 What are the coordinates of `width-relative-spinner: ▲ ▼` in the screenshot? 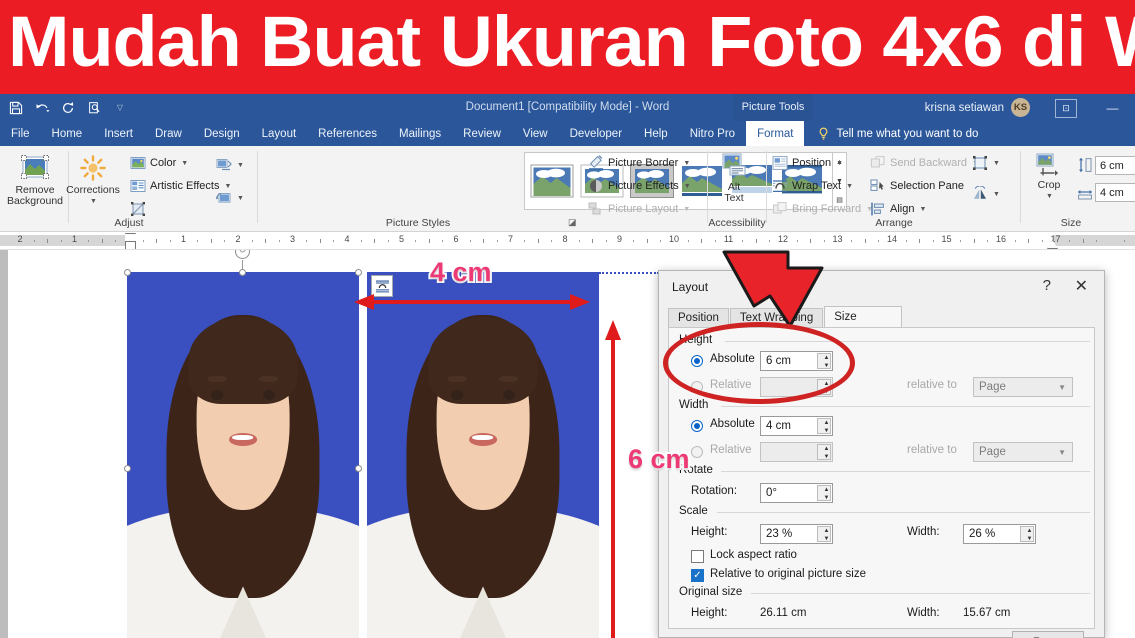 It's located at (824, 452).